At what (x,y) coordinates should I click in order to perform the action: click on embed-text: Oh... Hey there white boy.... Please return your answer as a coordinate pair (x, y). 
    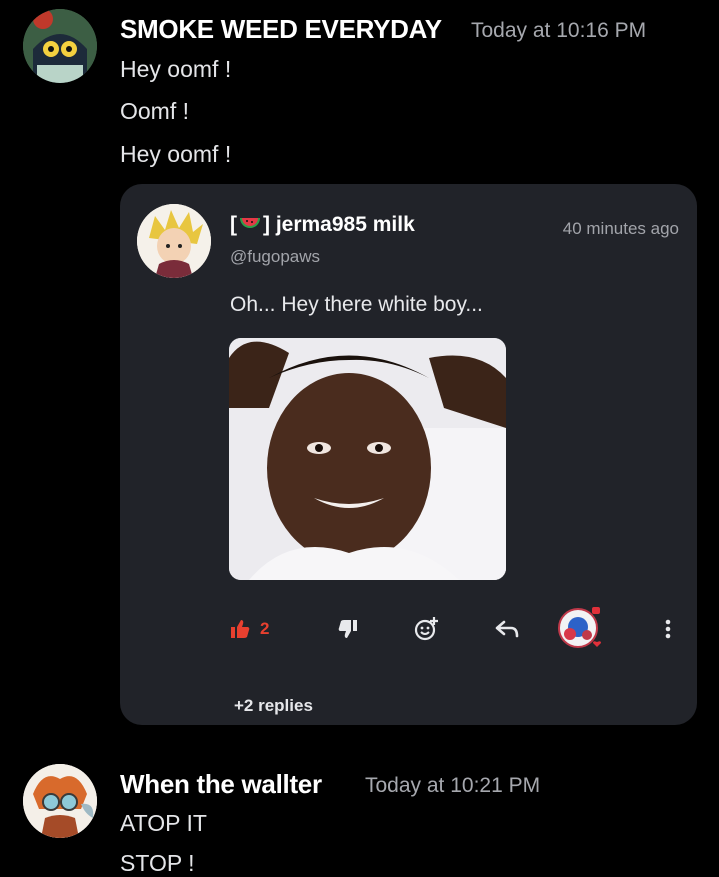
    Looking at the image, I should click on (356, 304).